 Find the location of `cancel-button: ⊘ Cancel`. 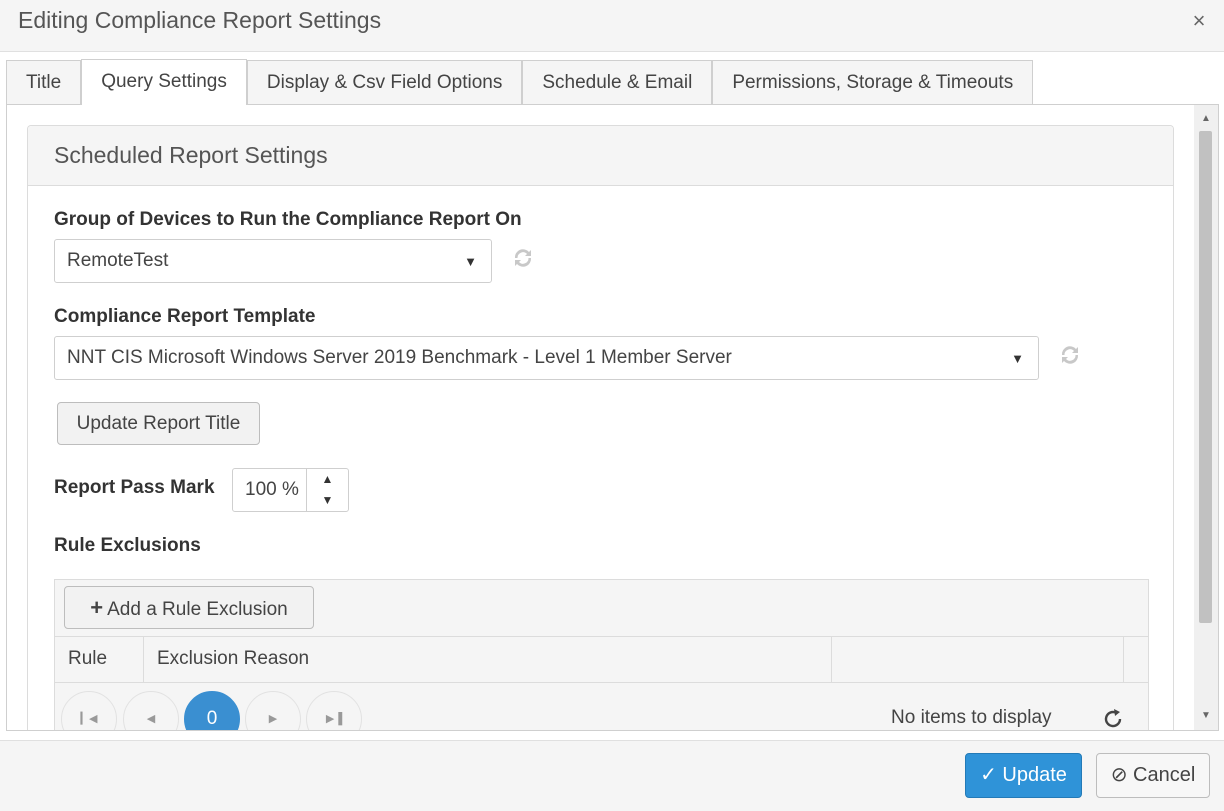

cancel-button: ⊘ Cancel is located at coordinates (1153, 775).